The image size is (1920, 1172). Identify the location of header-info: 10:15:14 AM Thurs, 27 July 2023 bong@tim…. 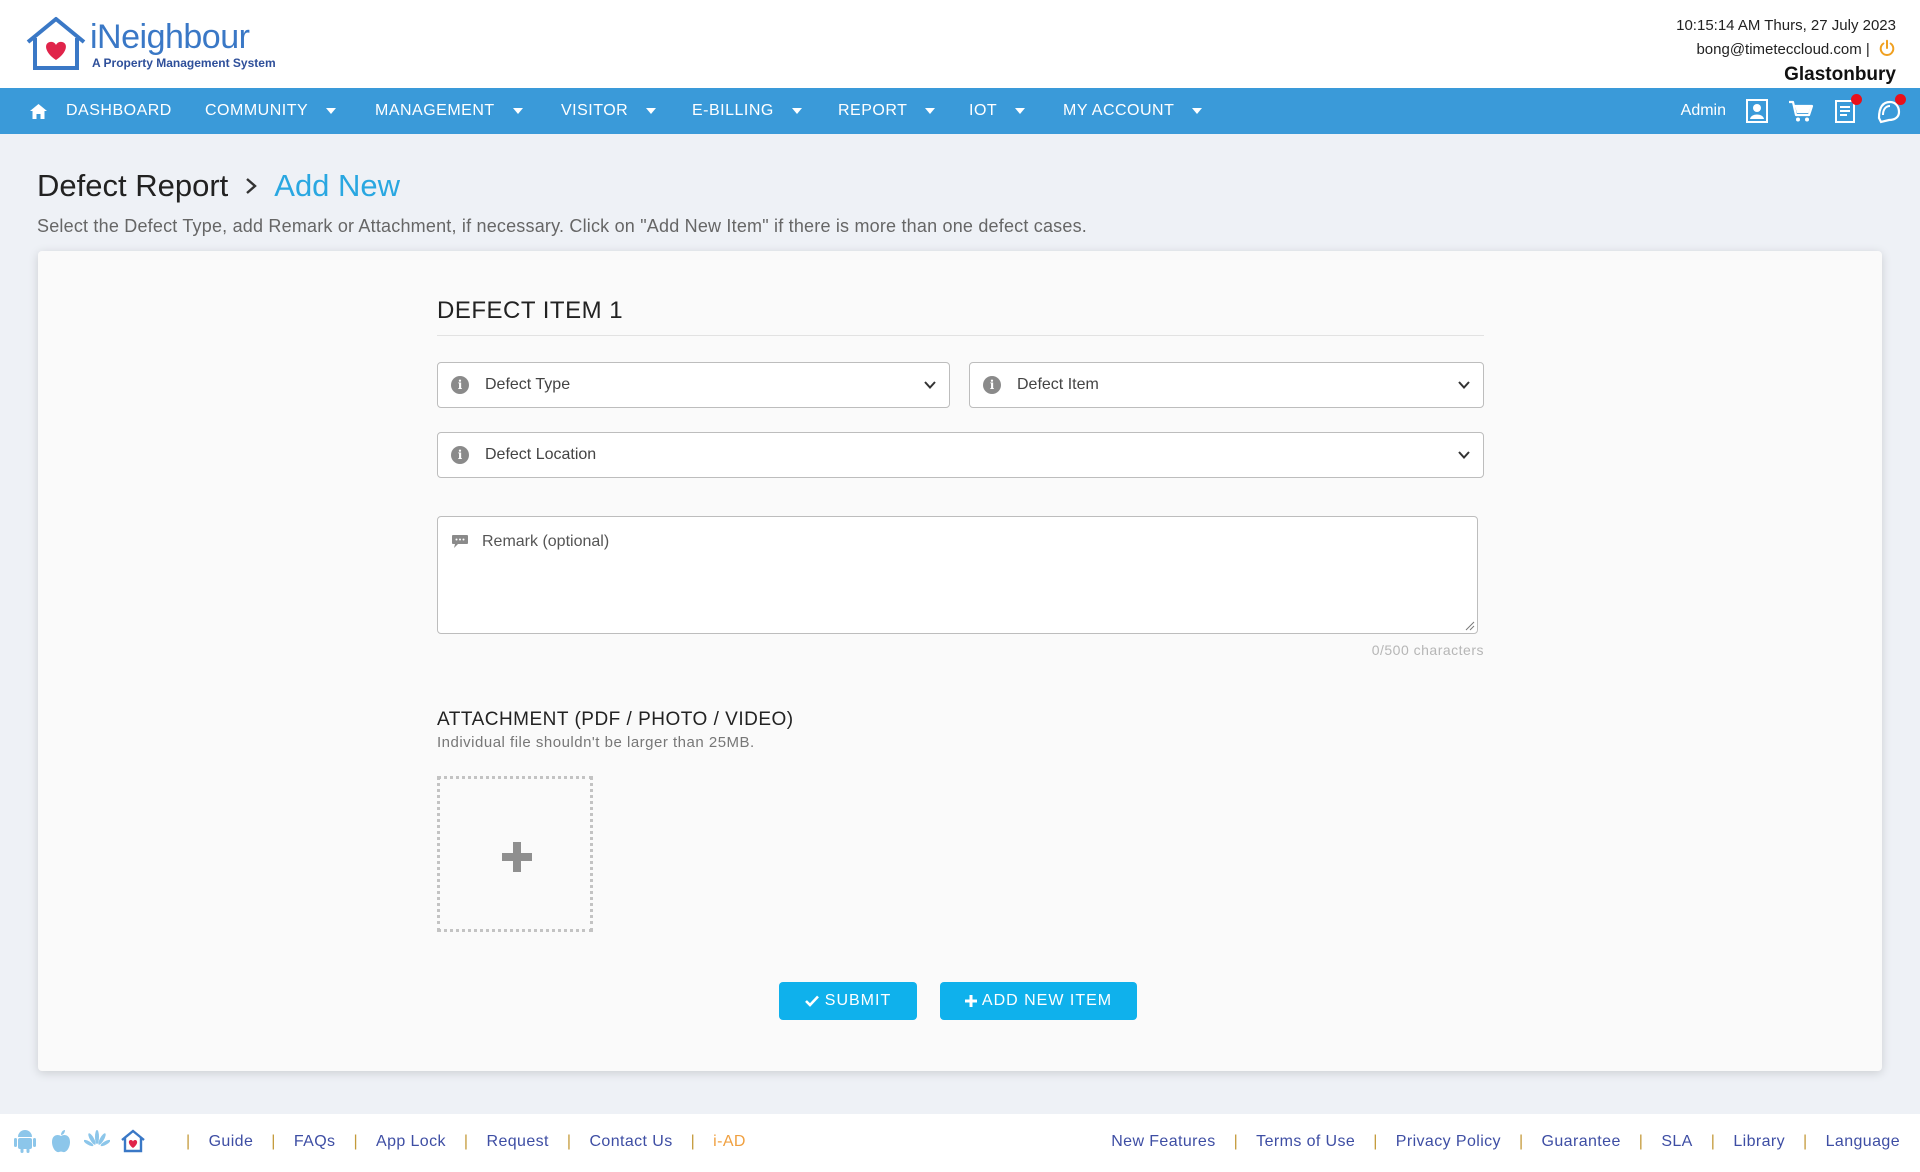
(1786, 50).